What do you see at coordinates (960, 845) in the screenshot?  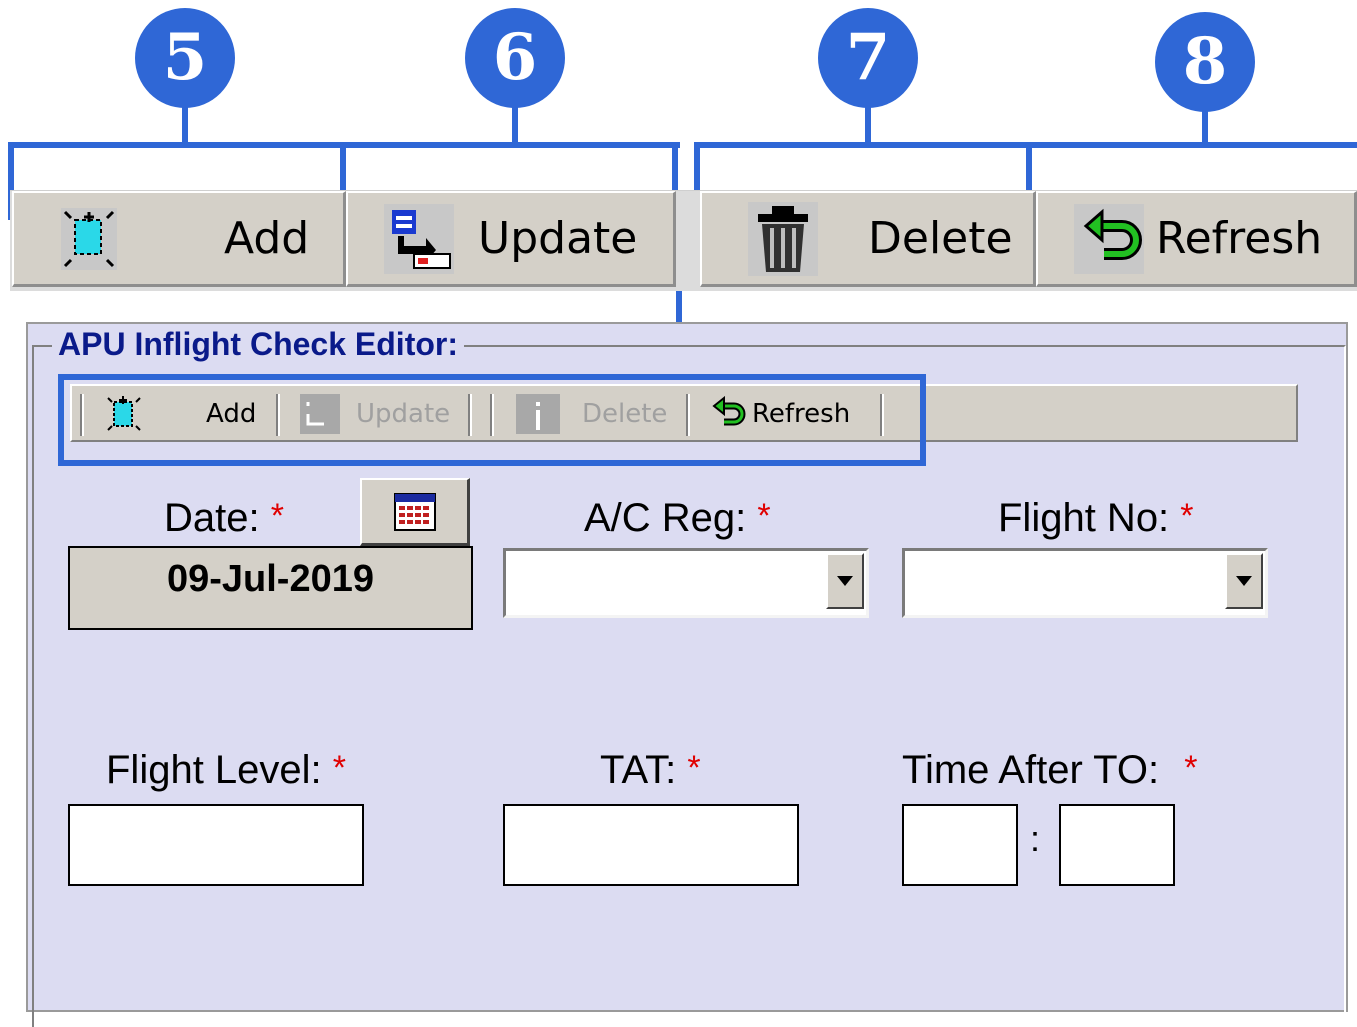 I see `time-after-to-hours-input` at bounding box center [960, 845].